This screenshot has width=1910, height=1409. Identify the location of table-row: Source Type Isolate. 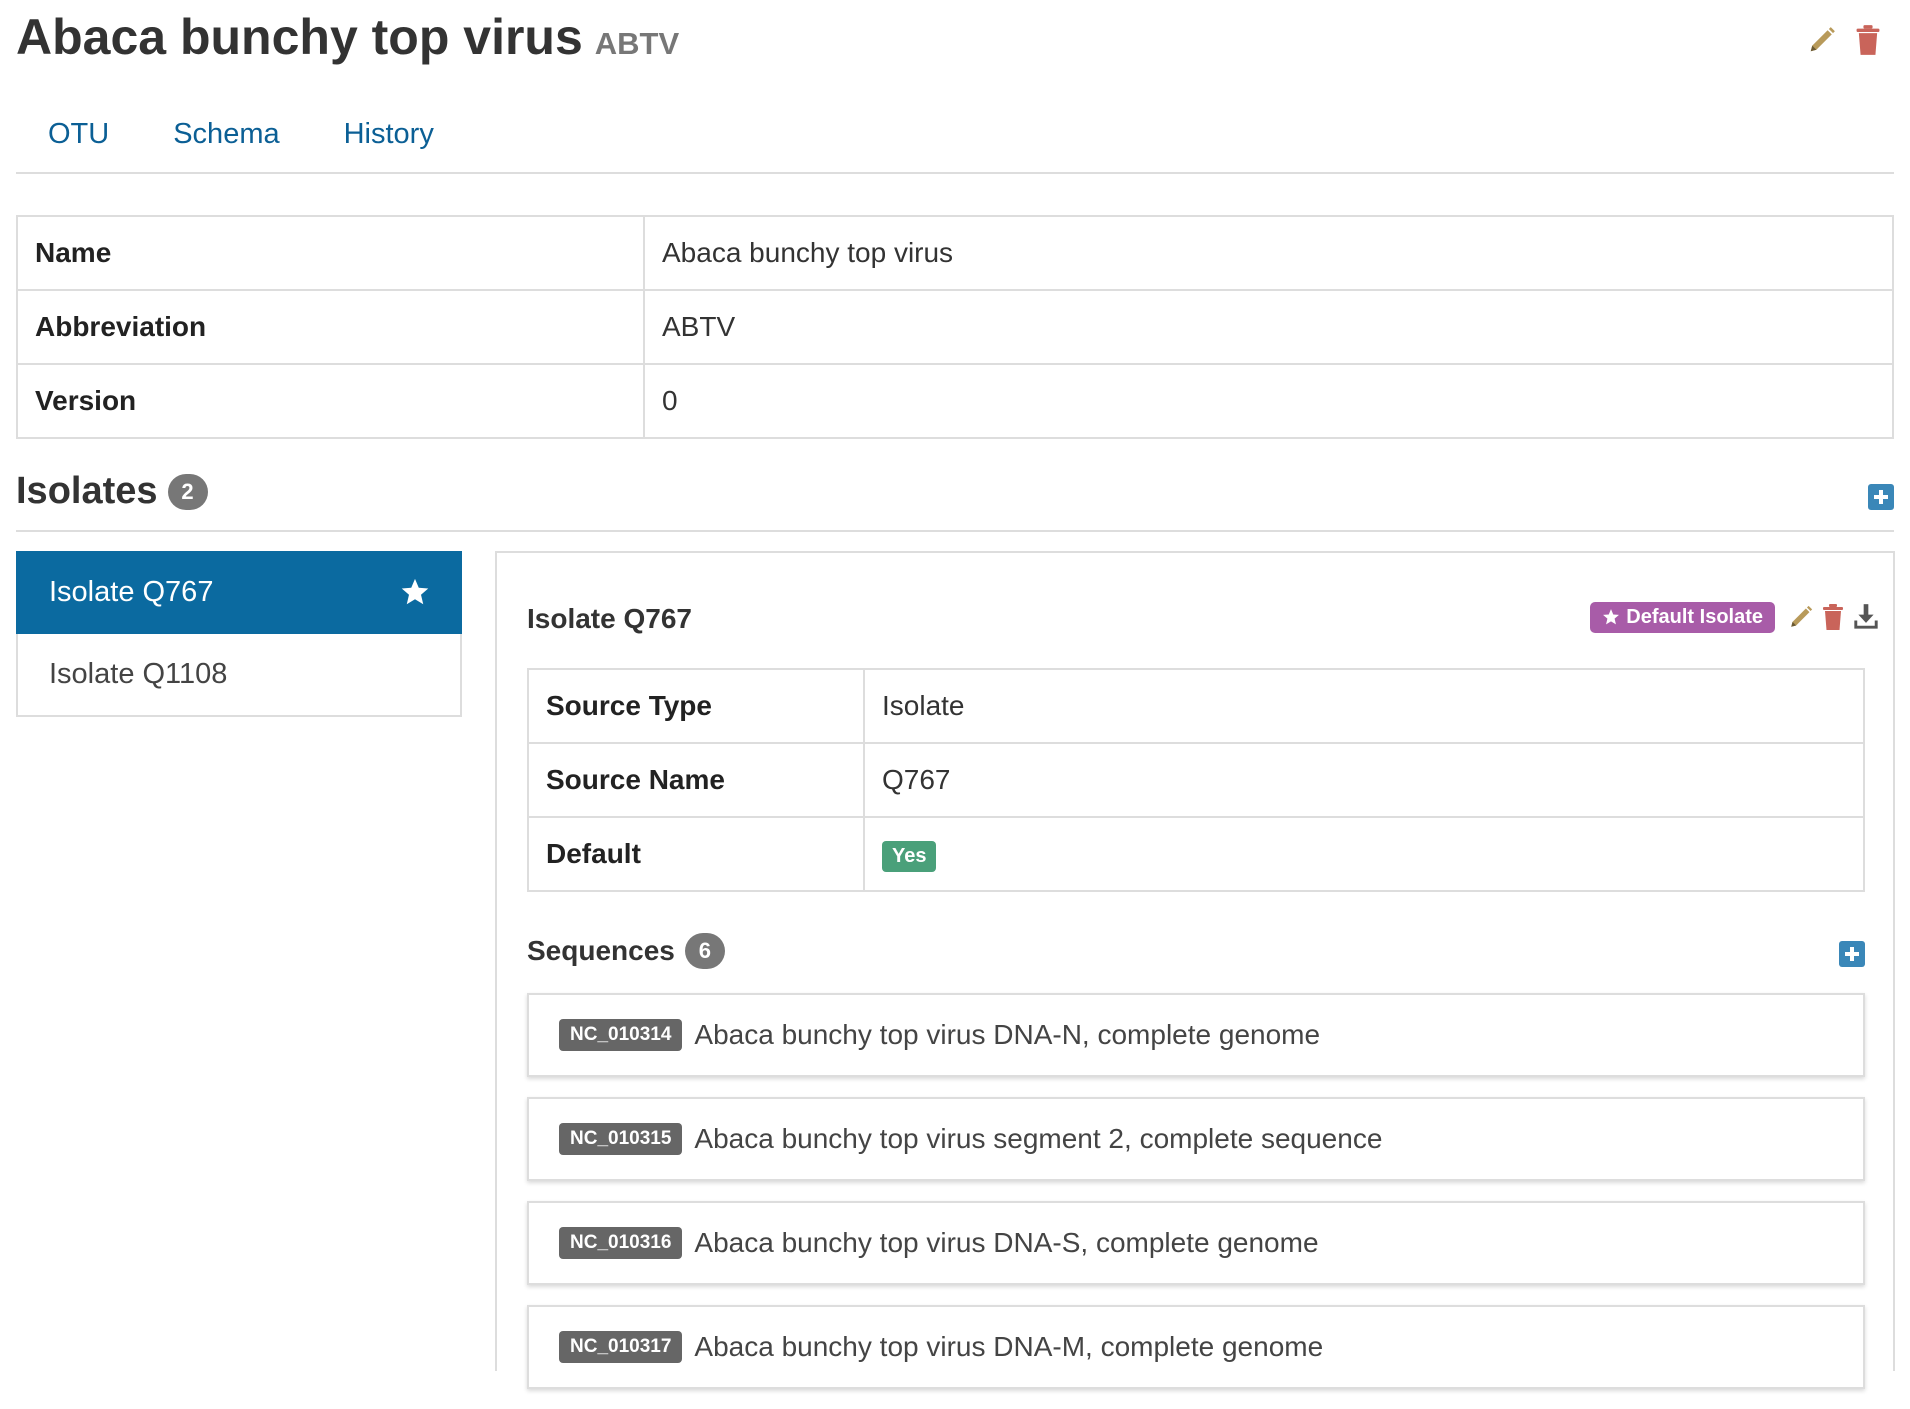
(1196, 706).